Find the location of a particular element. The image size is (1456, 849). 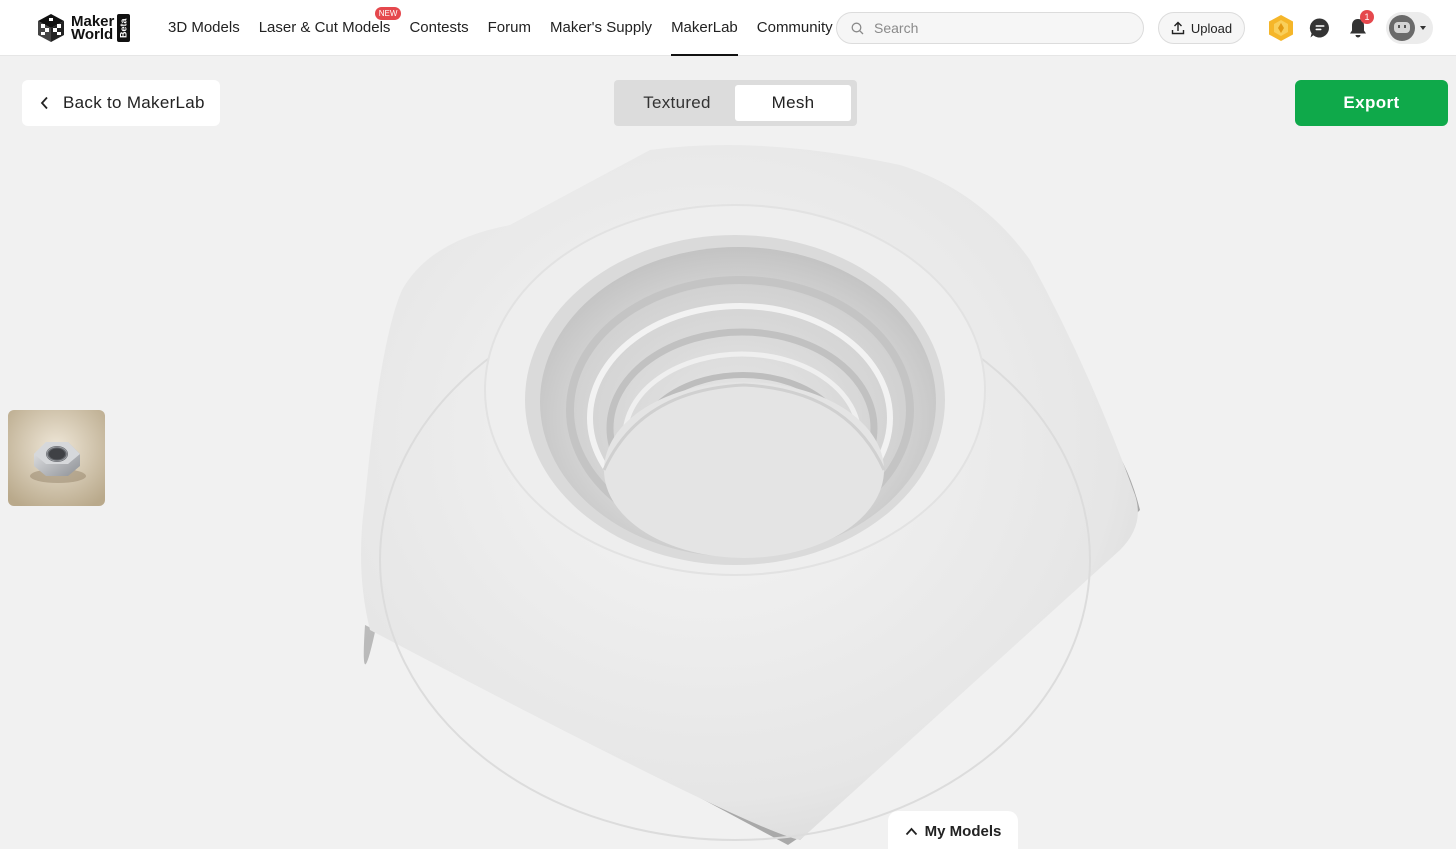

nav-label: Contests is located at coordinates (439, 27).